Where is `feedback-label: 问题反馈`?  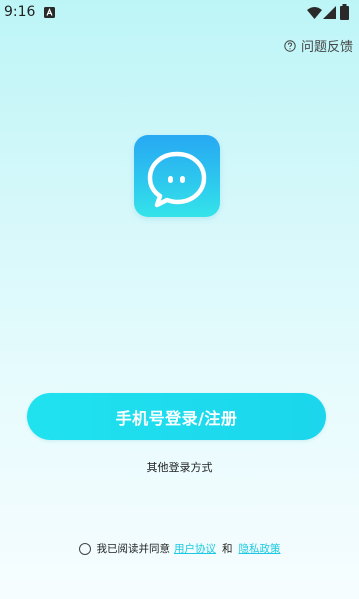
feedback-label: 问题反馈 is located at coordinates (326, 47).